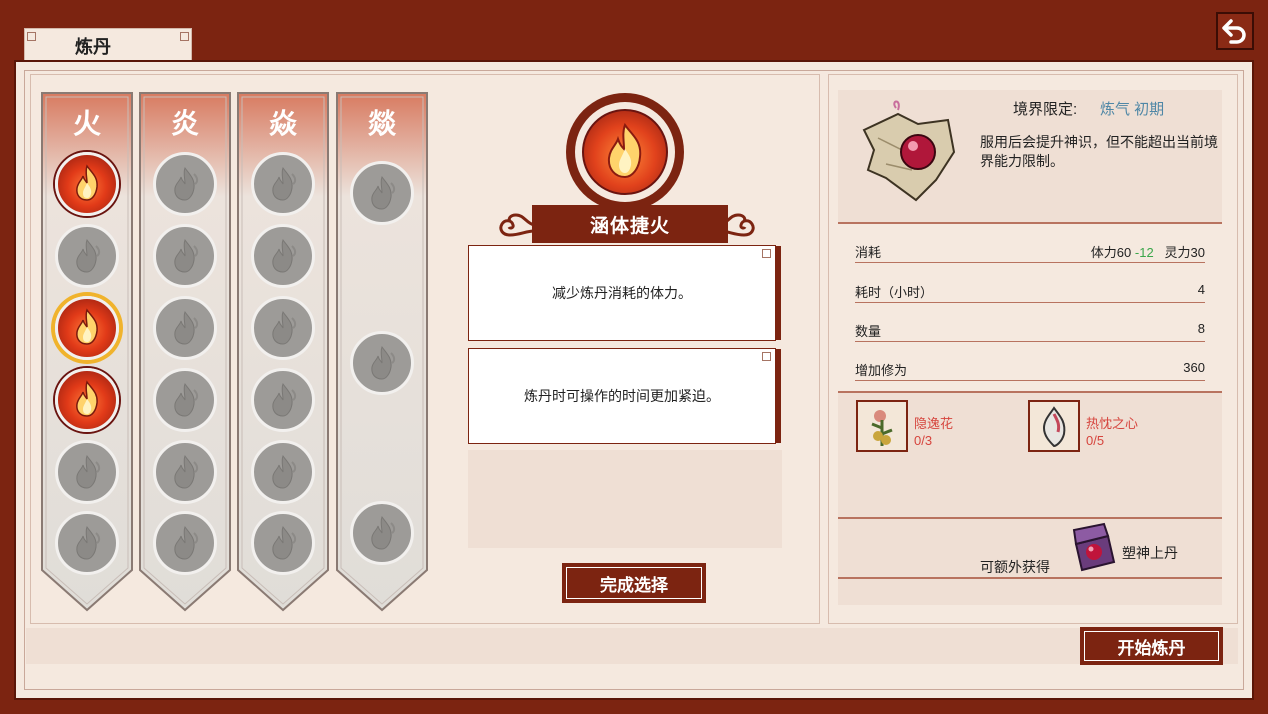  I want to click on material-count: 0/5, so click(1095, 440).